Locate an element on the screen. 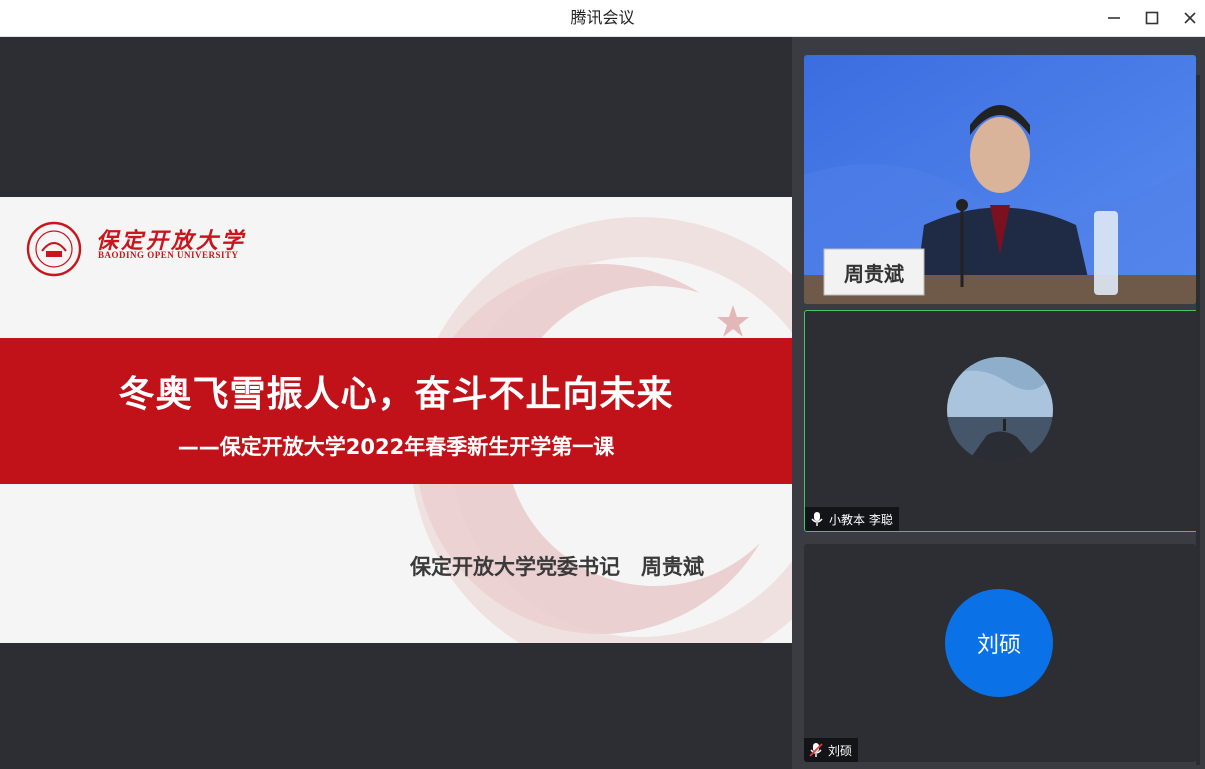 This screenshot has height=769, width=1205. title-bar: 腾讯会议 is located at coordinates (602, 18).